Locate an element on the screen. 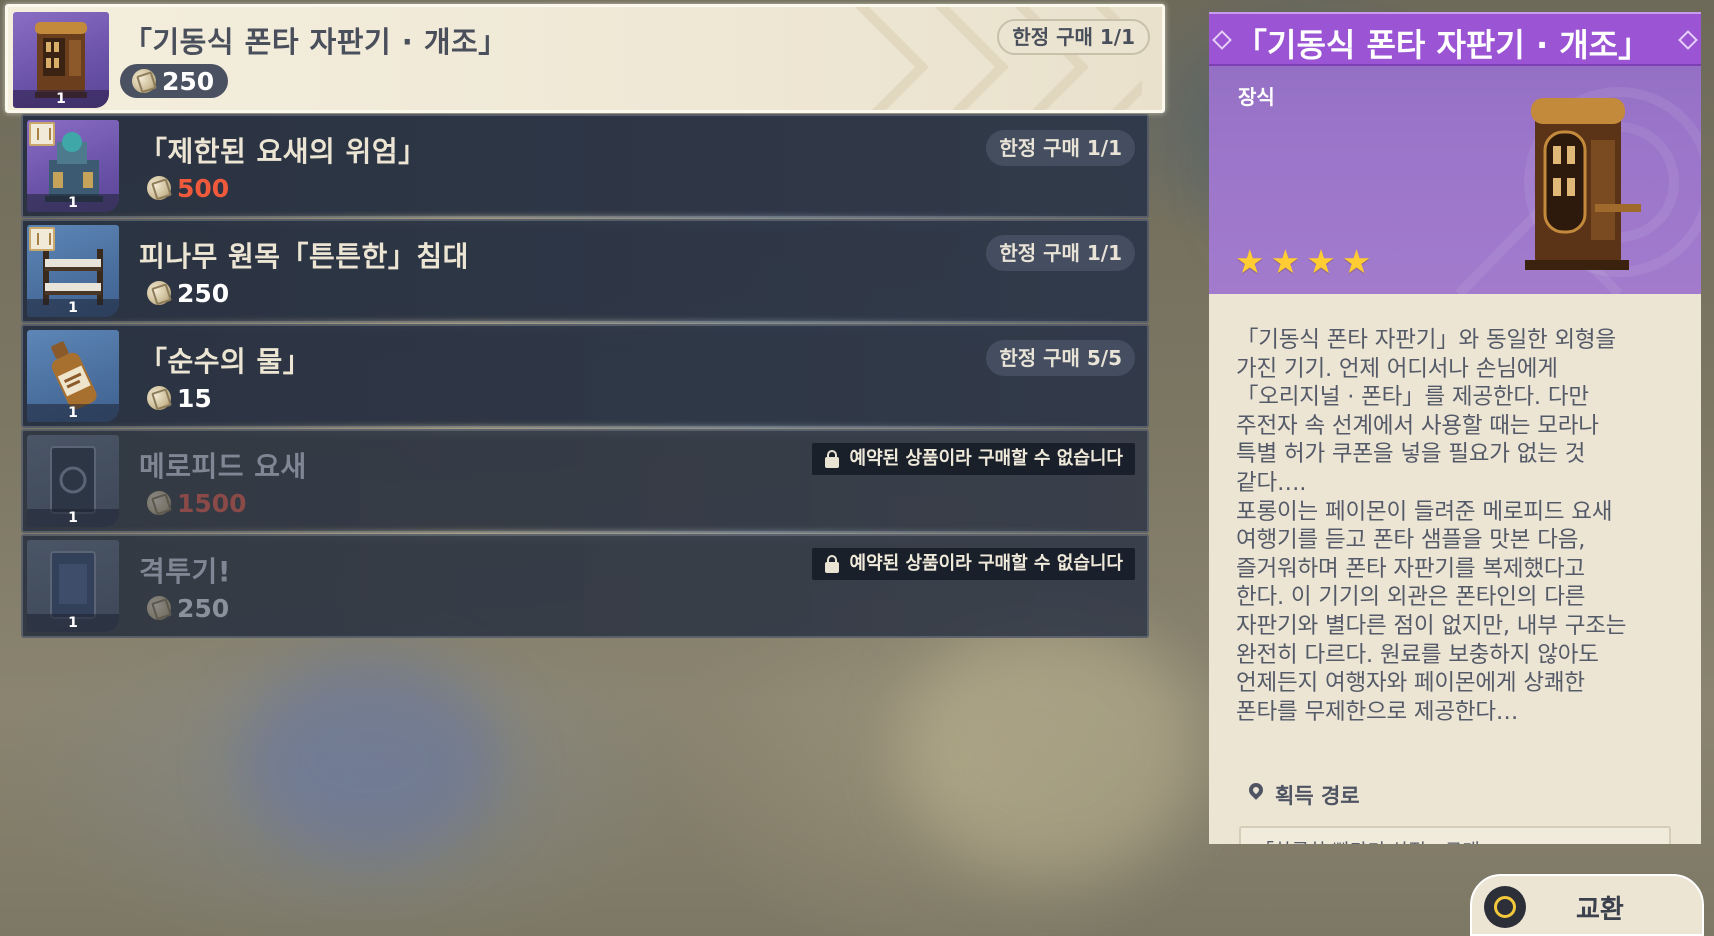 This screenshot has width=1714, height=936. source-value: 「하루하 빵타기 상점」구매 is located at coordinates (1367, 840).